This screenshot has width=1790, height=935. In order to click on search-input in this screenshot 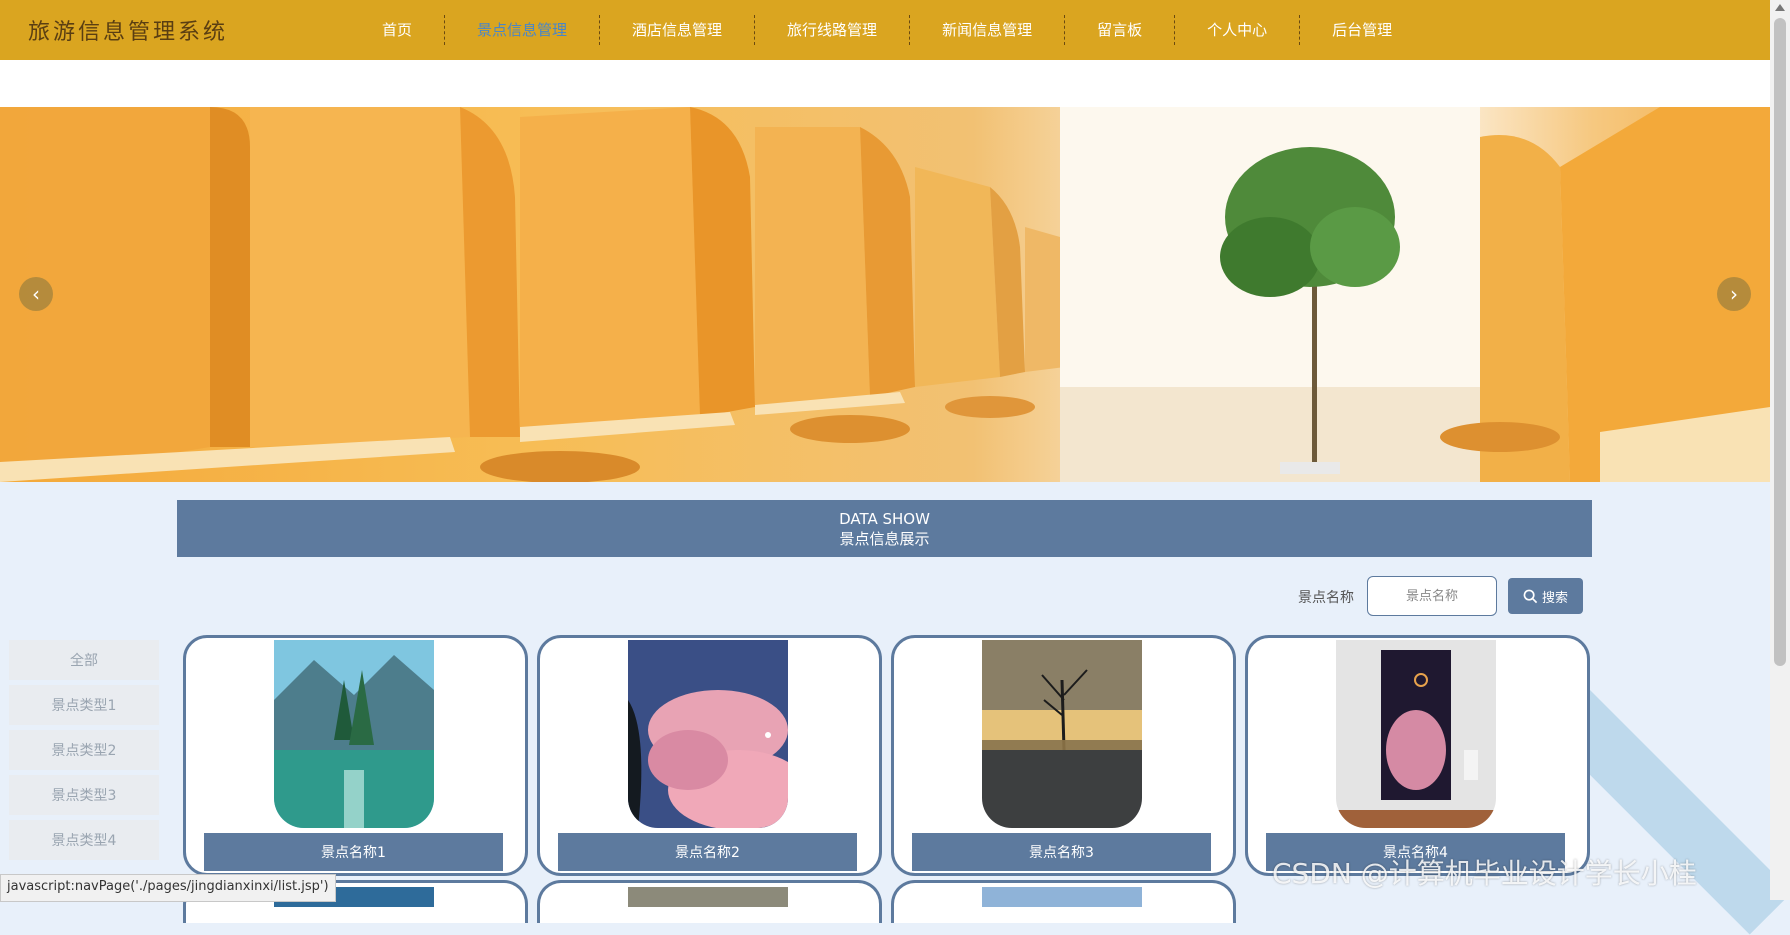, I will do `click(1432, 596)`.